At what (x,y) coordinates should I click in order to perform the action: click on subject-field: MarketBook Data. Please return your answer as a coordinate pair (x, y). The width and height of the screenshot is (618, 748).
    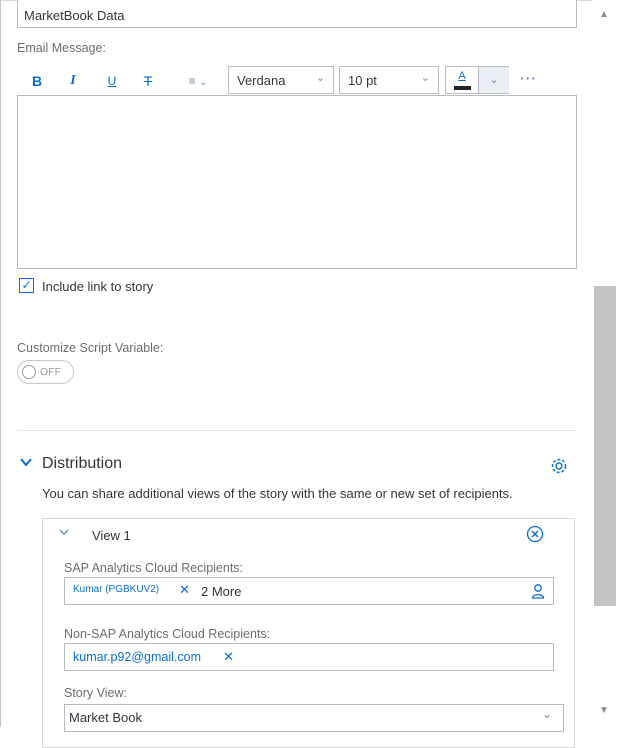
    Looking at the image, I should click on (297, 14).